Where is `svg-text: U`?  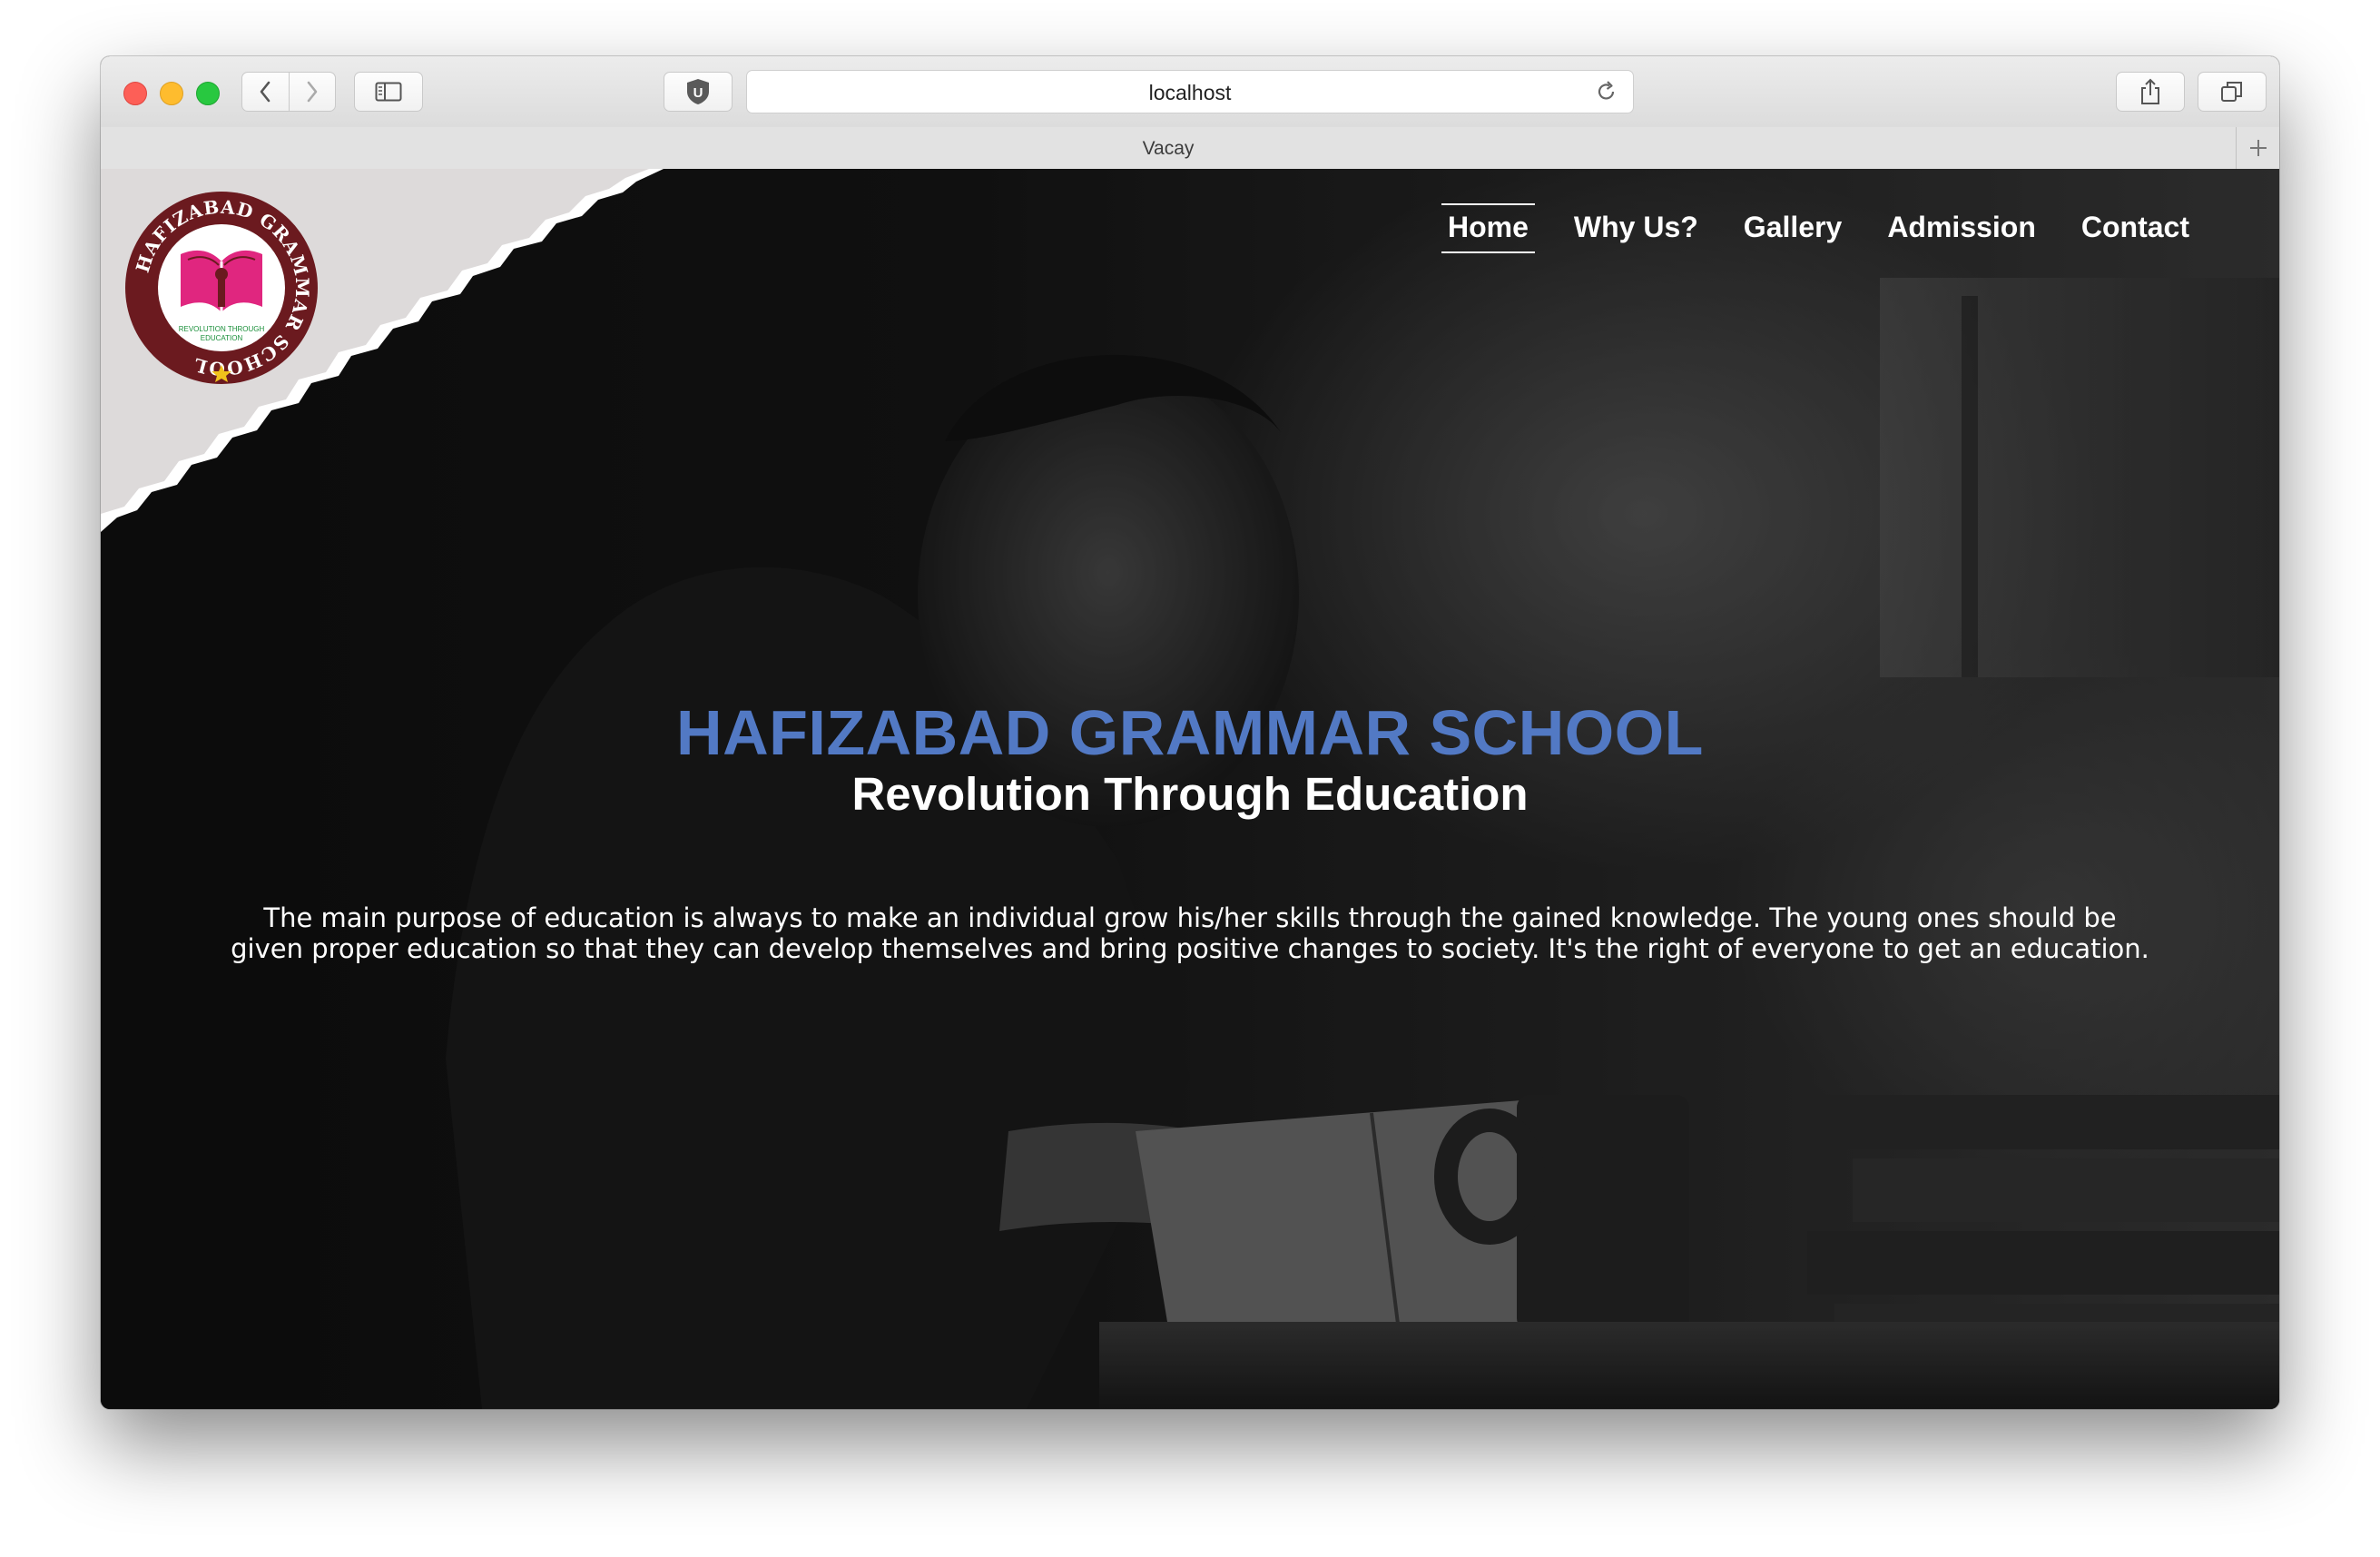 svg-text: U is located at coordinates (698, 93).